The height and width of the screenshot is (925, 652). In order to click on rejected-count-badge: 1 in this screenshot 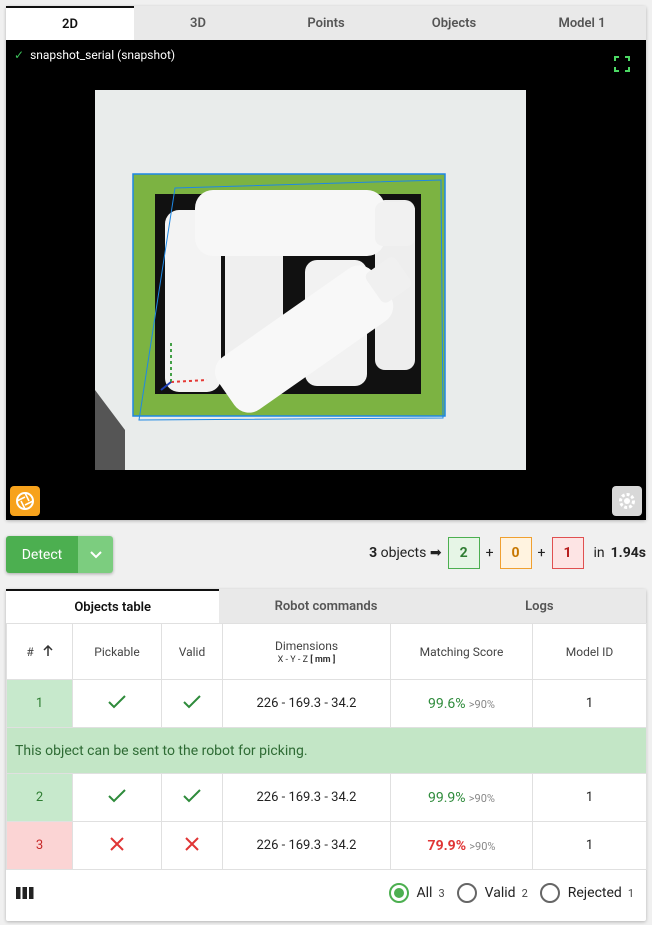, I will do `click(567, 553)`.